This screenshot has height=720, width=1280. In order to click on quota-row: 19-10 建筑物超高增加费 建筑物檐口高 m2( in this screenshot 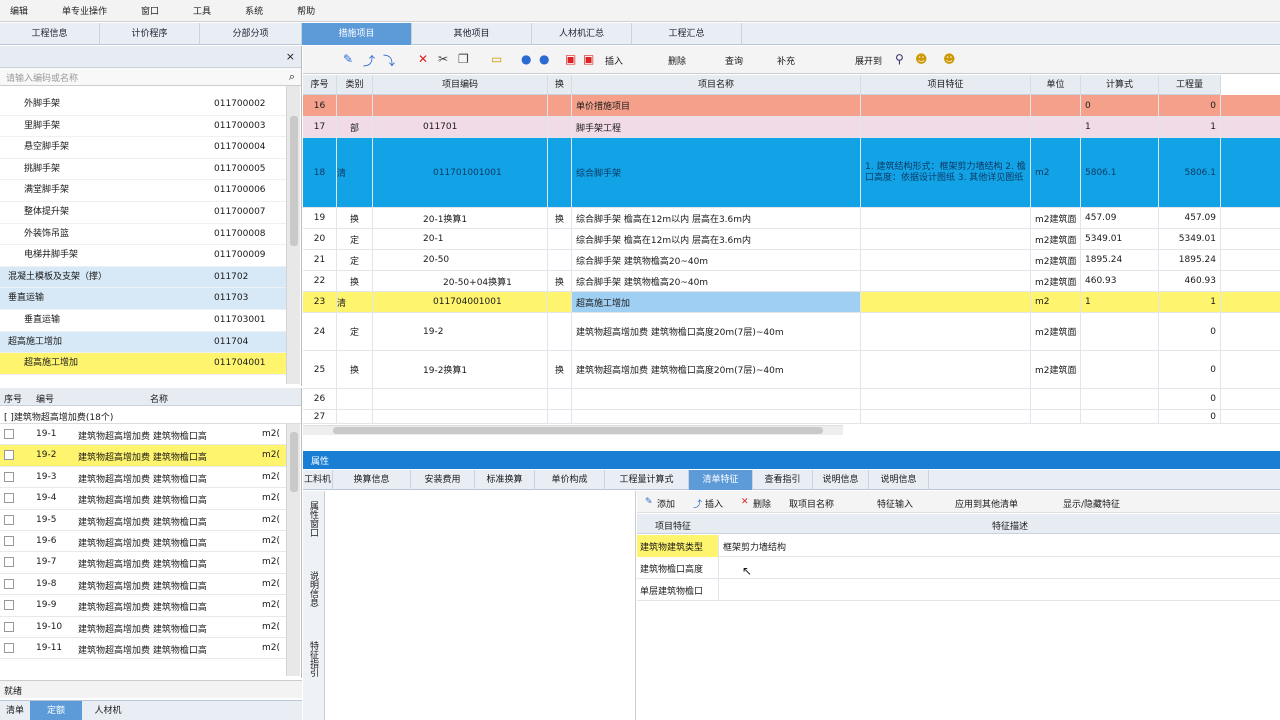, I will do `click(143, 627)`.